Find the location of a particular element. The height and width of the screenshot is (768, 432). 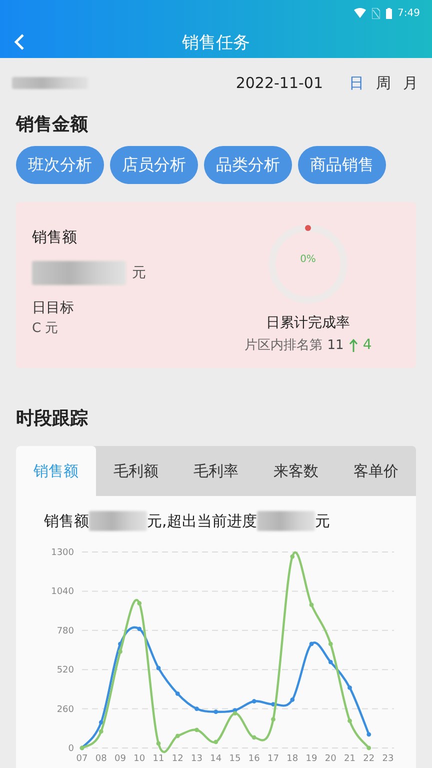

x-tick-label: 18 is located at coordinates (292, 759).